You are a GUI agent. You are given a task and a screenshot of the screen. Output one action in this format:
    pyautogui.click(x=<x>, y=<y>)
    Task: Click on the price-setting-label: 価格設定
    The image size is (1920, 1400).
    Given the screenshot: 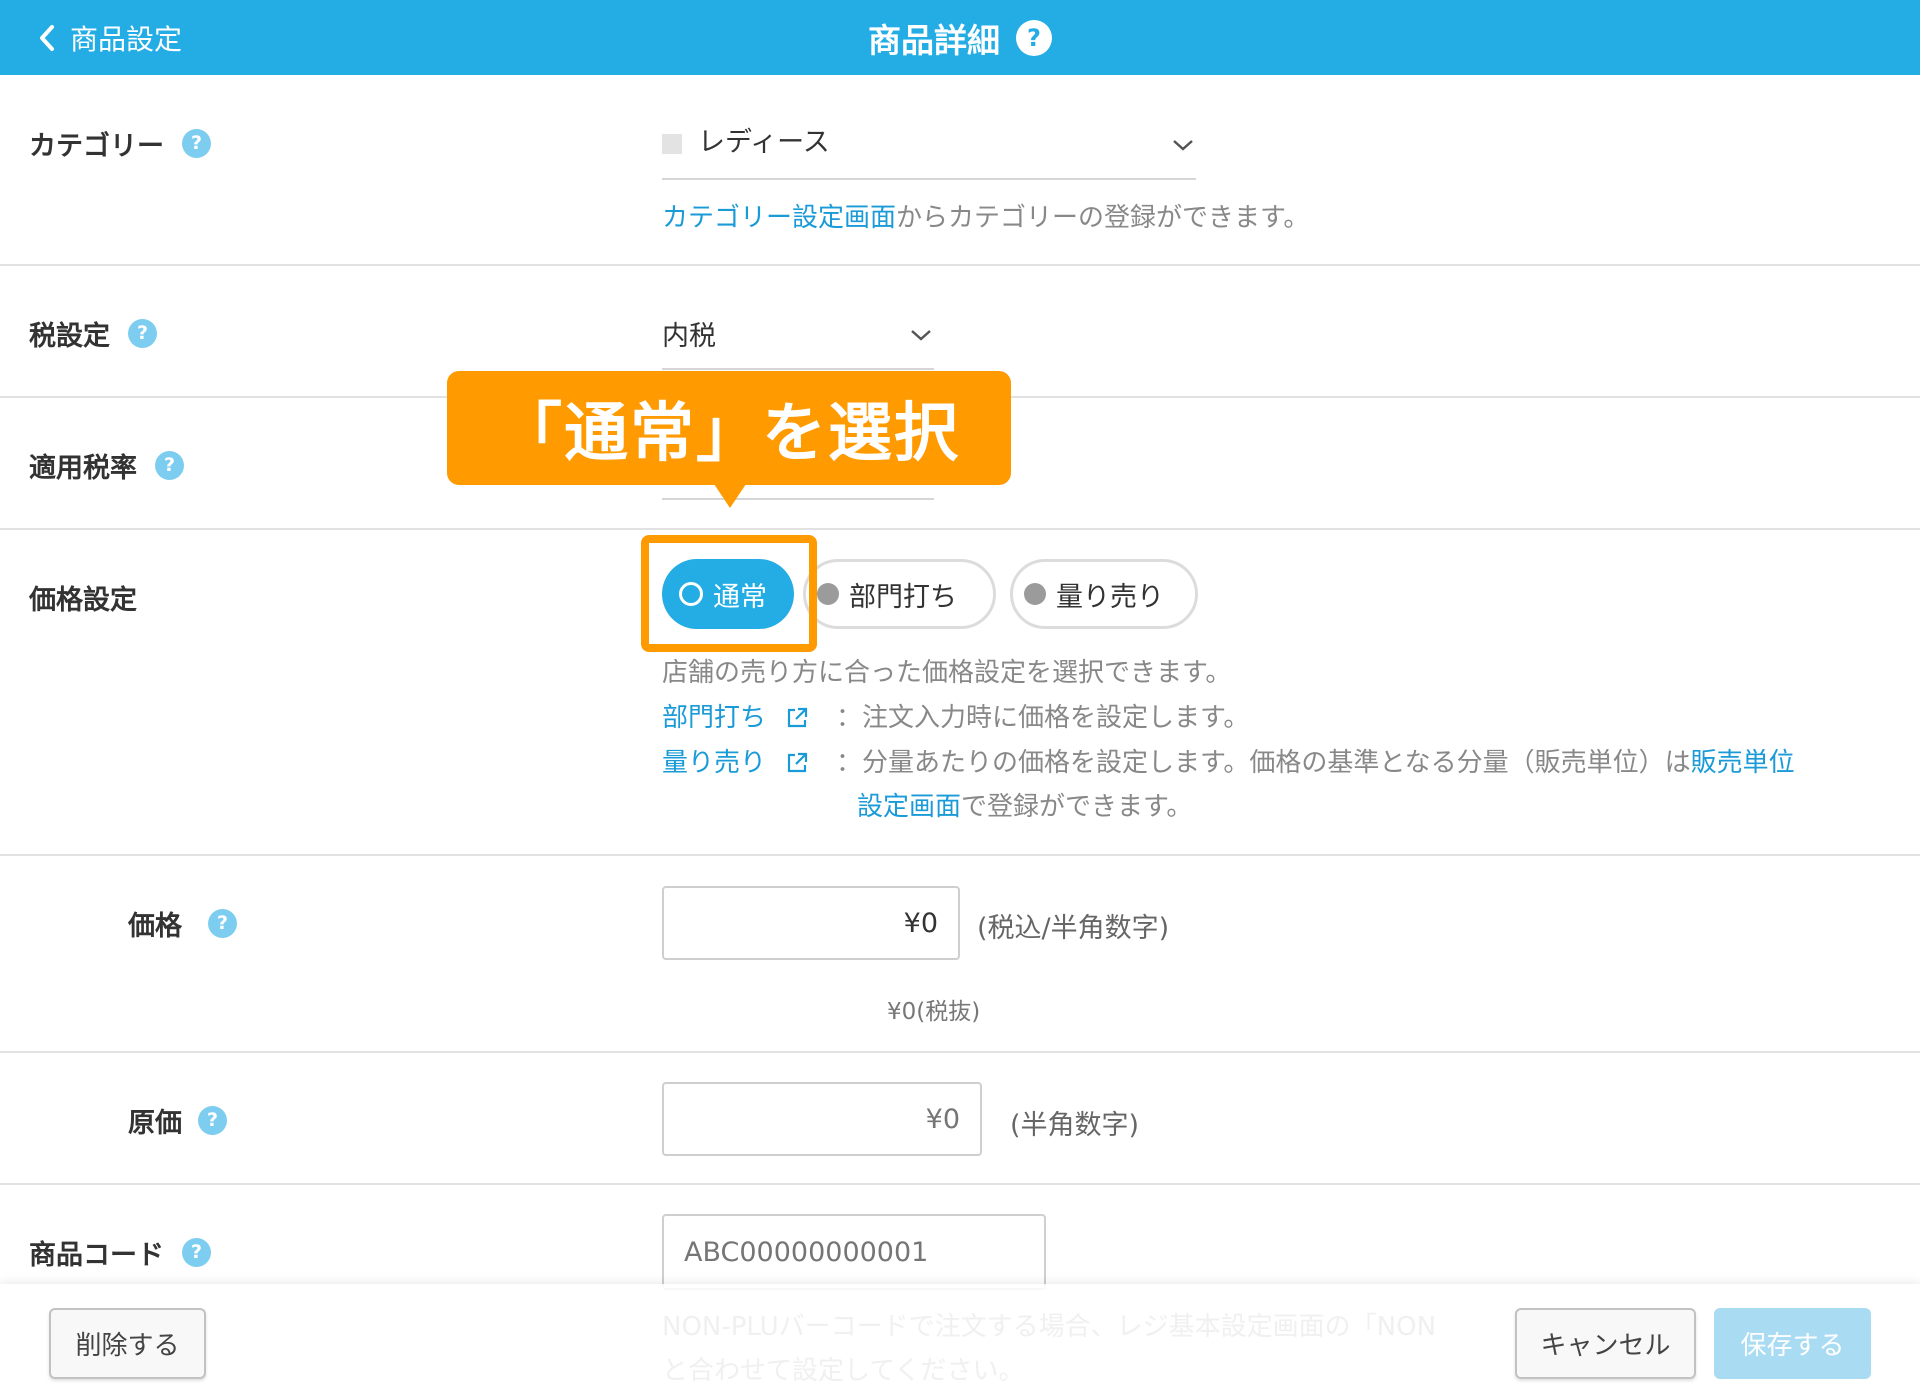 What is the action you would take?
    pyautogui.click(x=83, y=597)
    